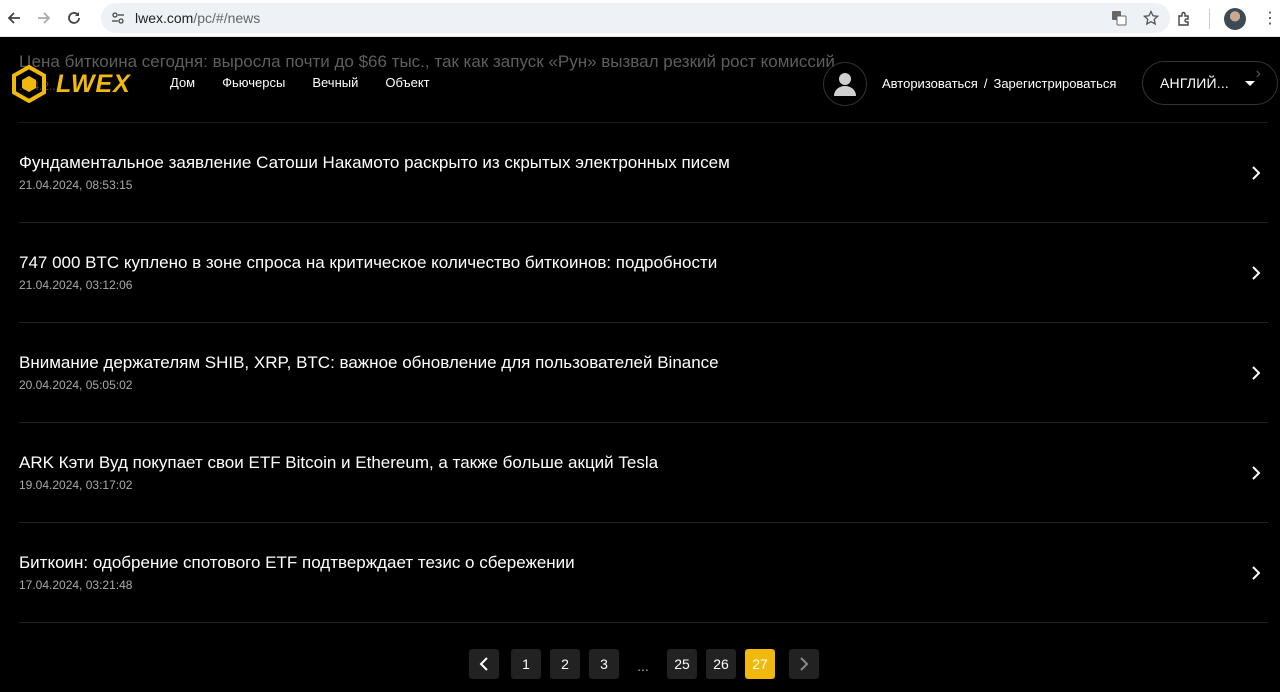 Image resolution: width=1280 pixels, height=692 pixels. I want to click on page-button: 3, so click(604, 664).